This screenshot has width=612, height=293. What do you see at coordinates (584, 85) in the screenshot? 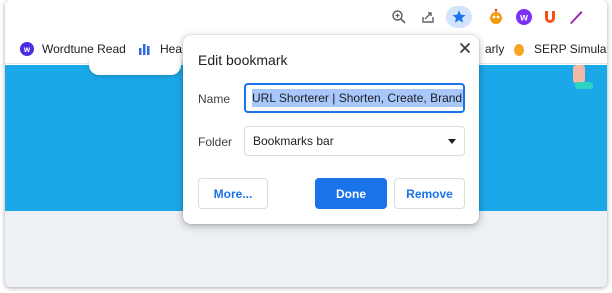
I see `illustration-shoe` at bounding box center [584, 85].